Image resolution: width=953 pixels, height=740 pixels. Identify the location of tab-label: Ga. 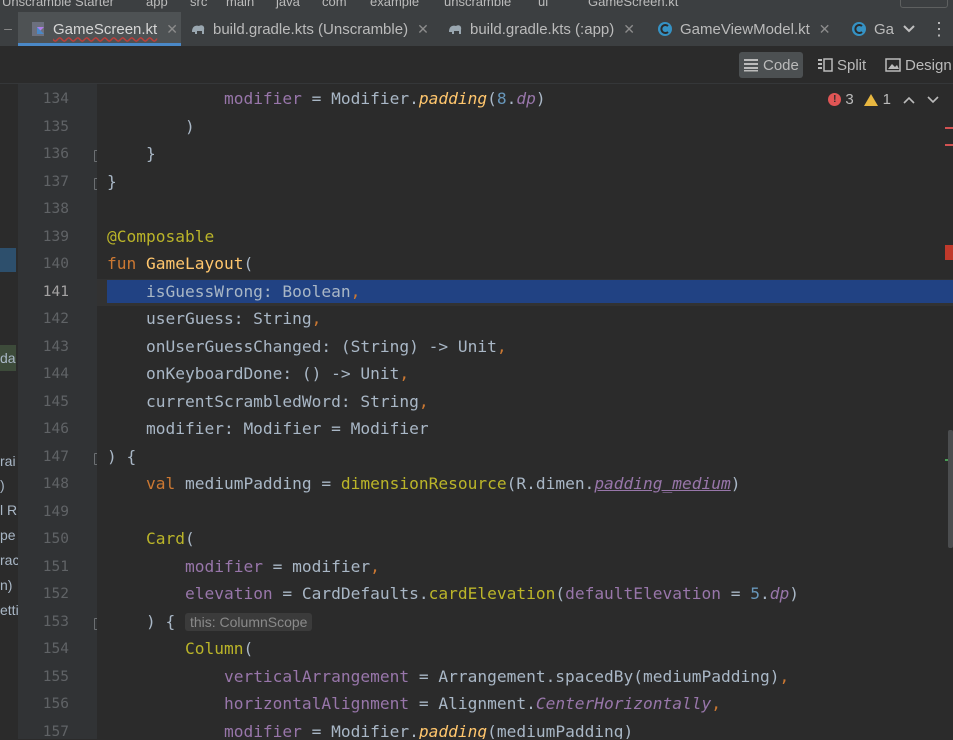
(884, 29).